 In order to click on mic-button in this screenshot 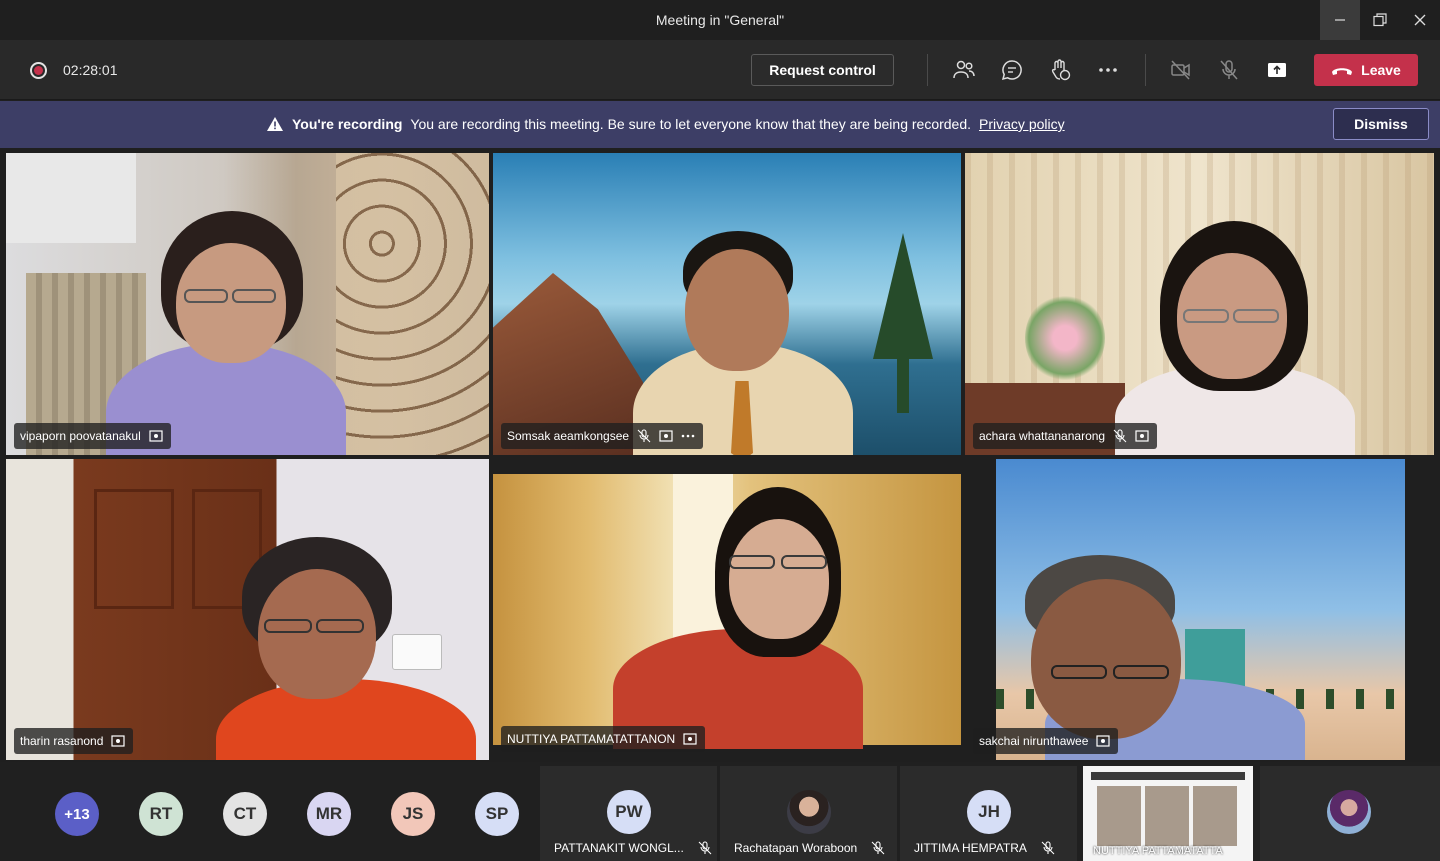, I will do `click(1229, 70)`.